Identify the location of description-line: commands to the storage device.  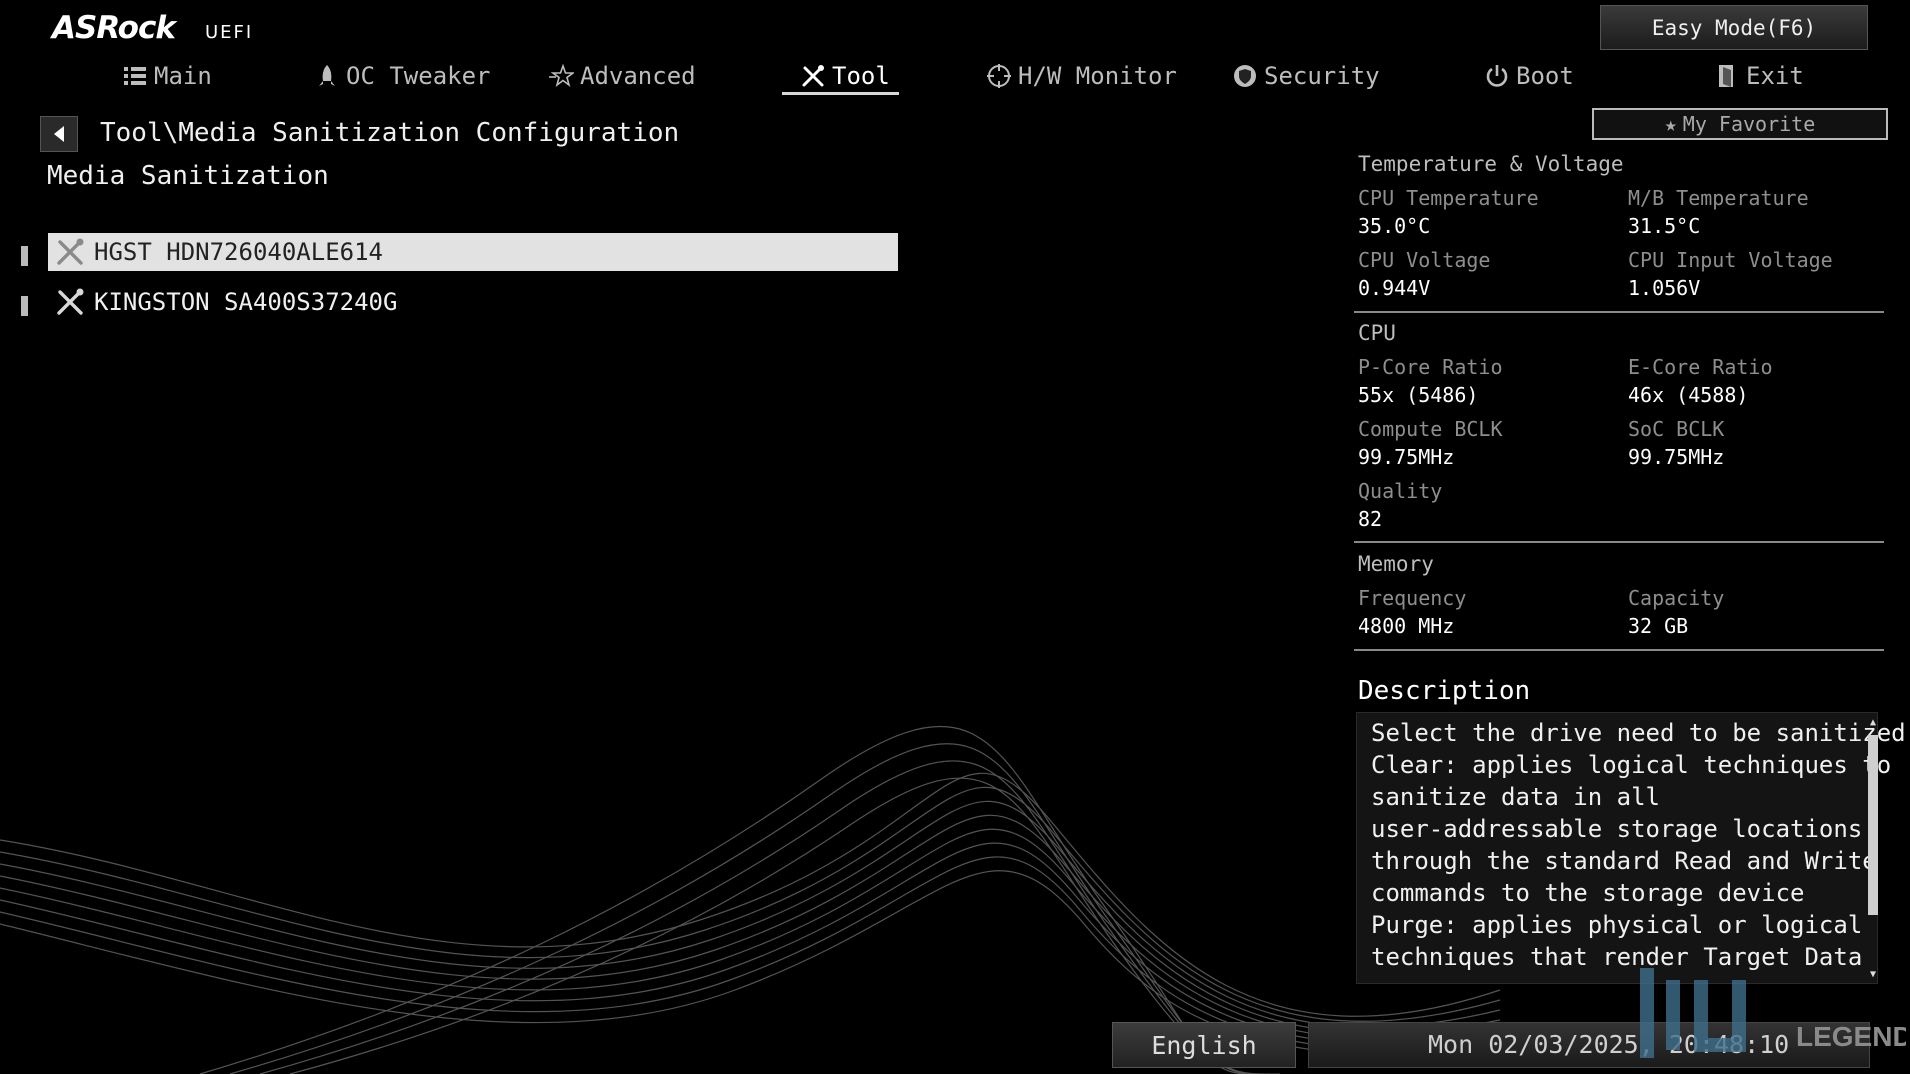
(1588, 893).